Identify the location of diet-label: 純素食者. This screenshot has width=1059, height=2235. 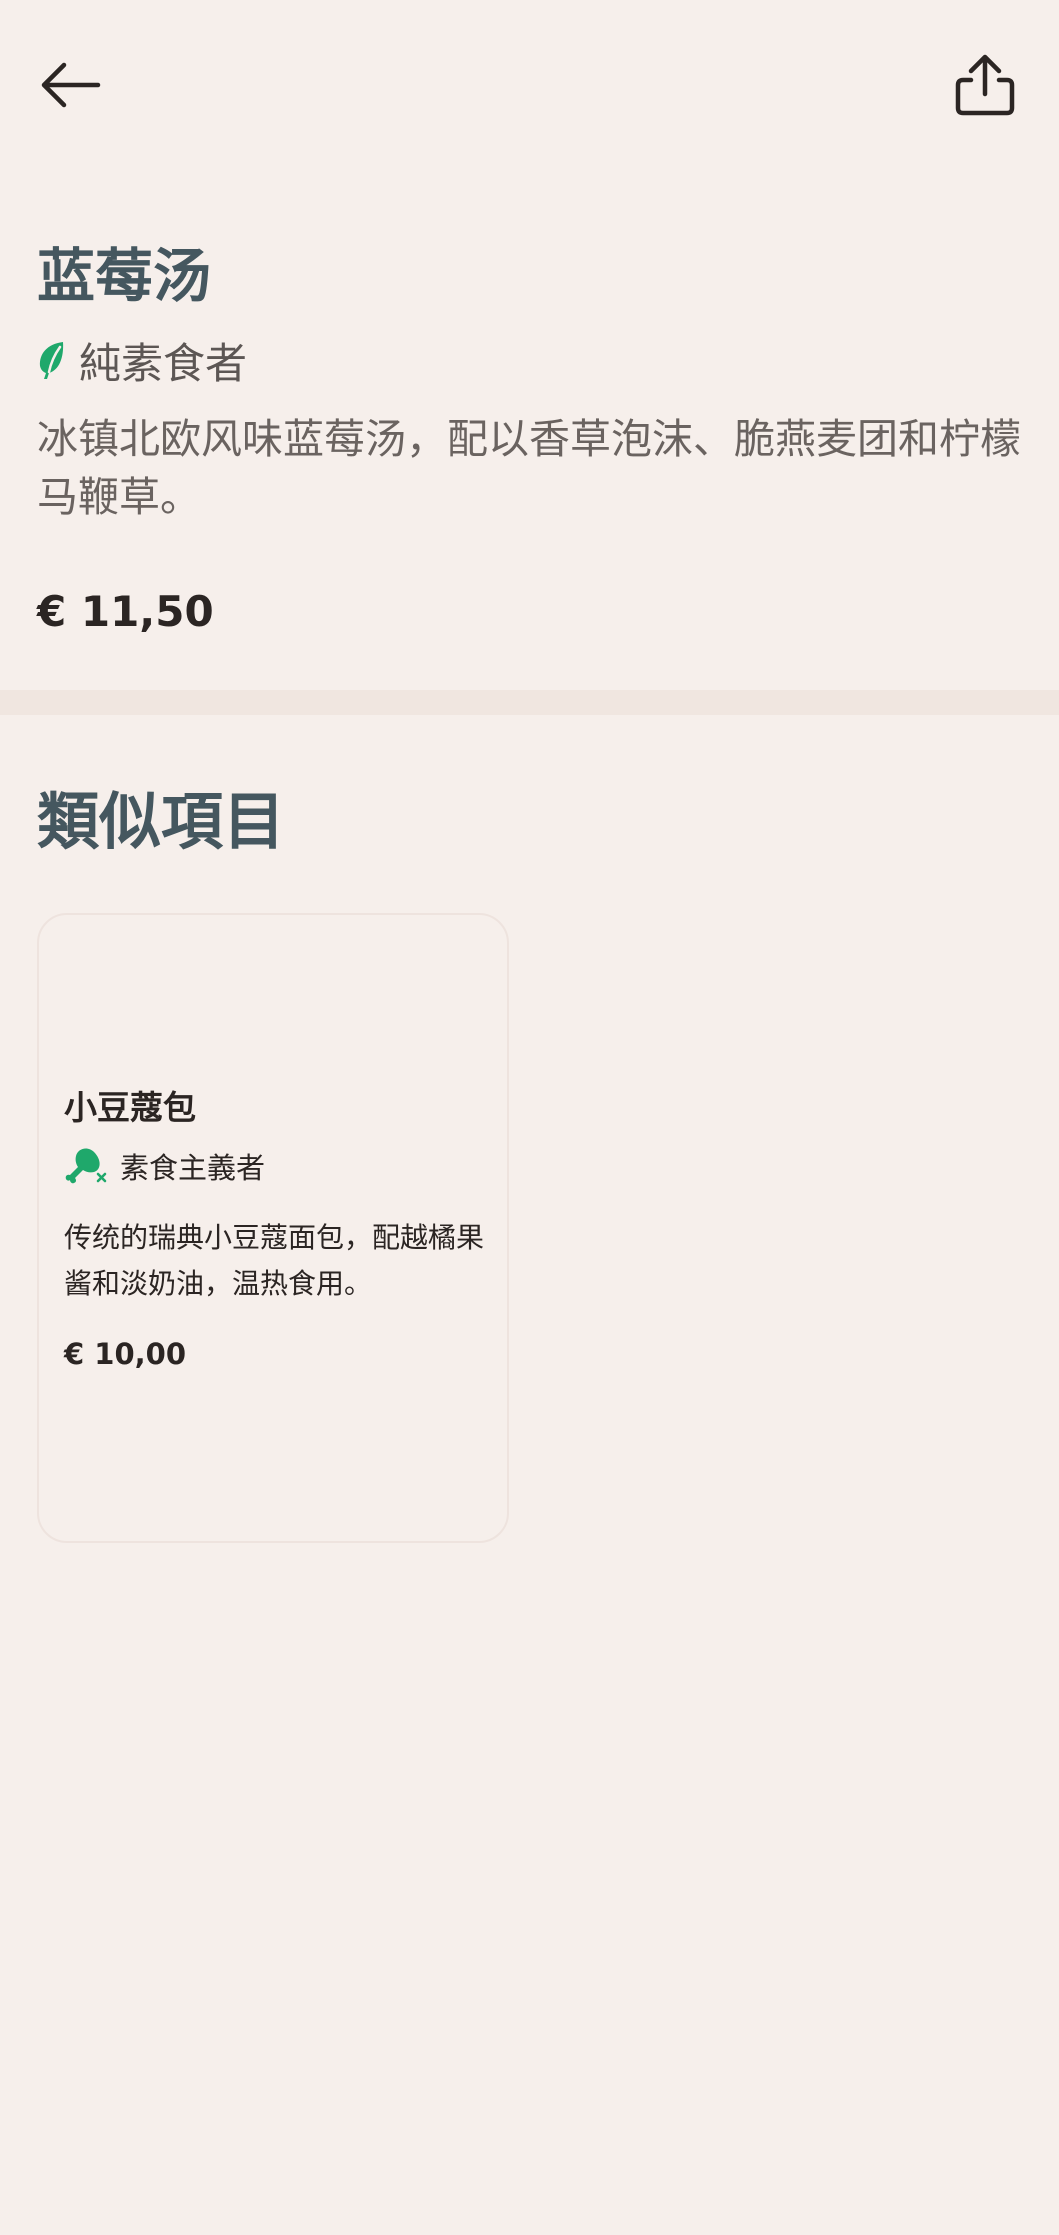
(163, 363).